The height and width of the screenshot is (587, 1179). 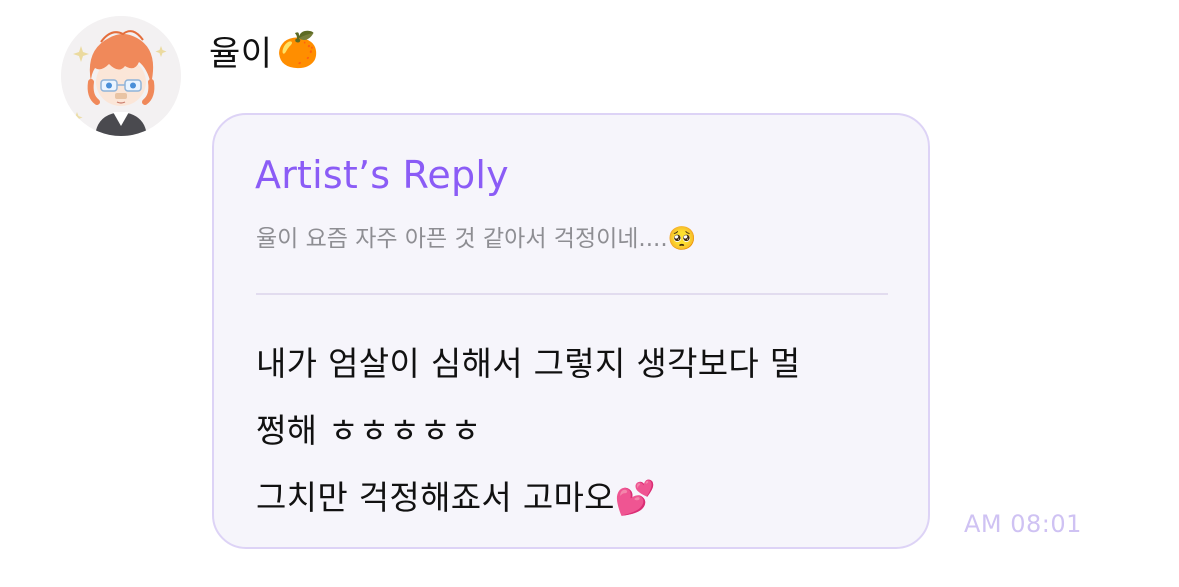 What do you see at coordinates (572, 294) in the screenshot?
I see `reply-divider` at bounding box center [572, 294].